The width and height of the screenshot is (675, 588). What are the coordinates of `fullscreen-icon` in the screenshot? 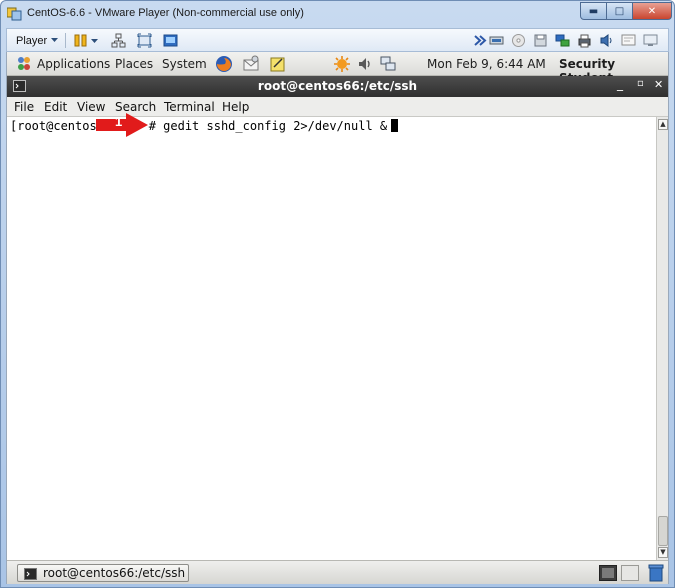 It's located at (144, 40).